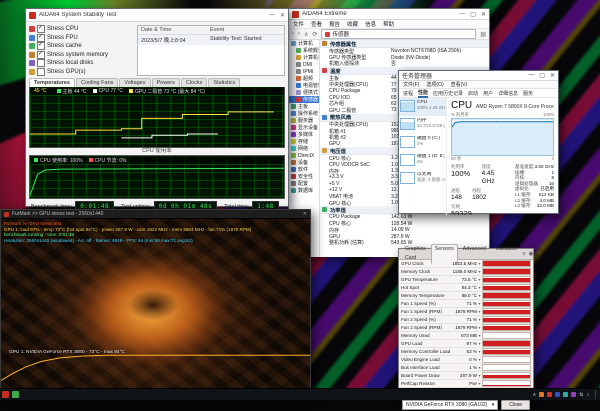  What do you see at coordinates (217, 30) in the screenshot?
I see `col-event: Event` at bounding box center [217, 30].